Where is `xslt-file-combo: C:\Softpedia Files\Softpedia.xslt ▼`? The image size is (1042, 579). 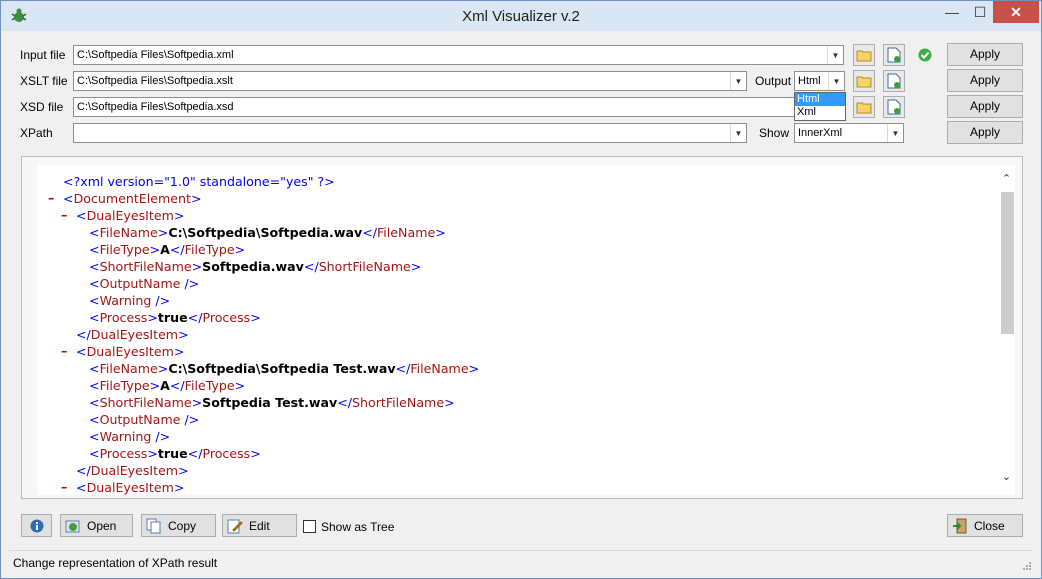
xslt-file-combo: C:\Softpedia Files\Softpedia.xslt ▼ is located at coordinates (410, 81).